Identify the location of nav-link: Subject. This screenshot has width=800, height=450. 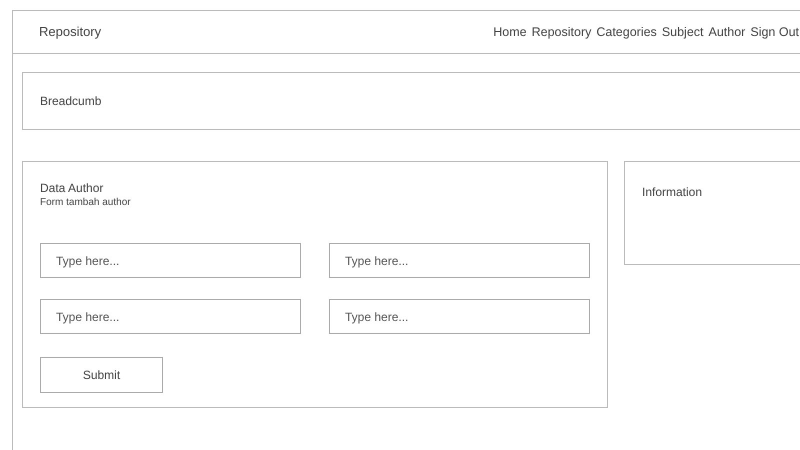
(683, 32).